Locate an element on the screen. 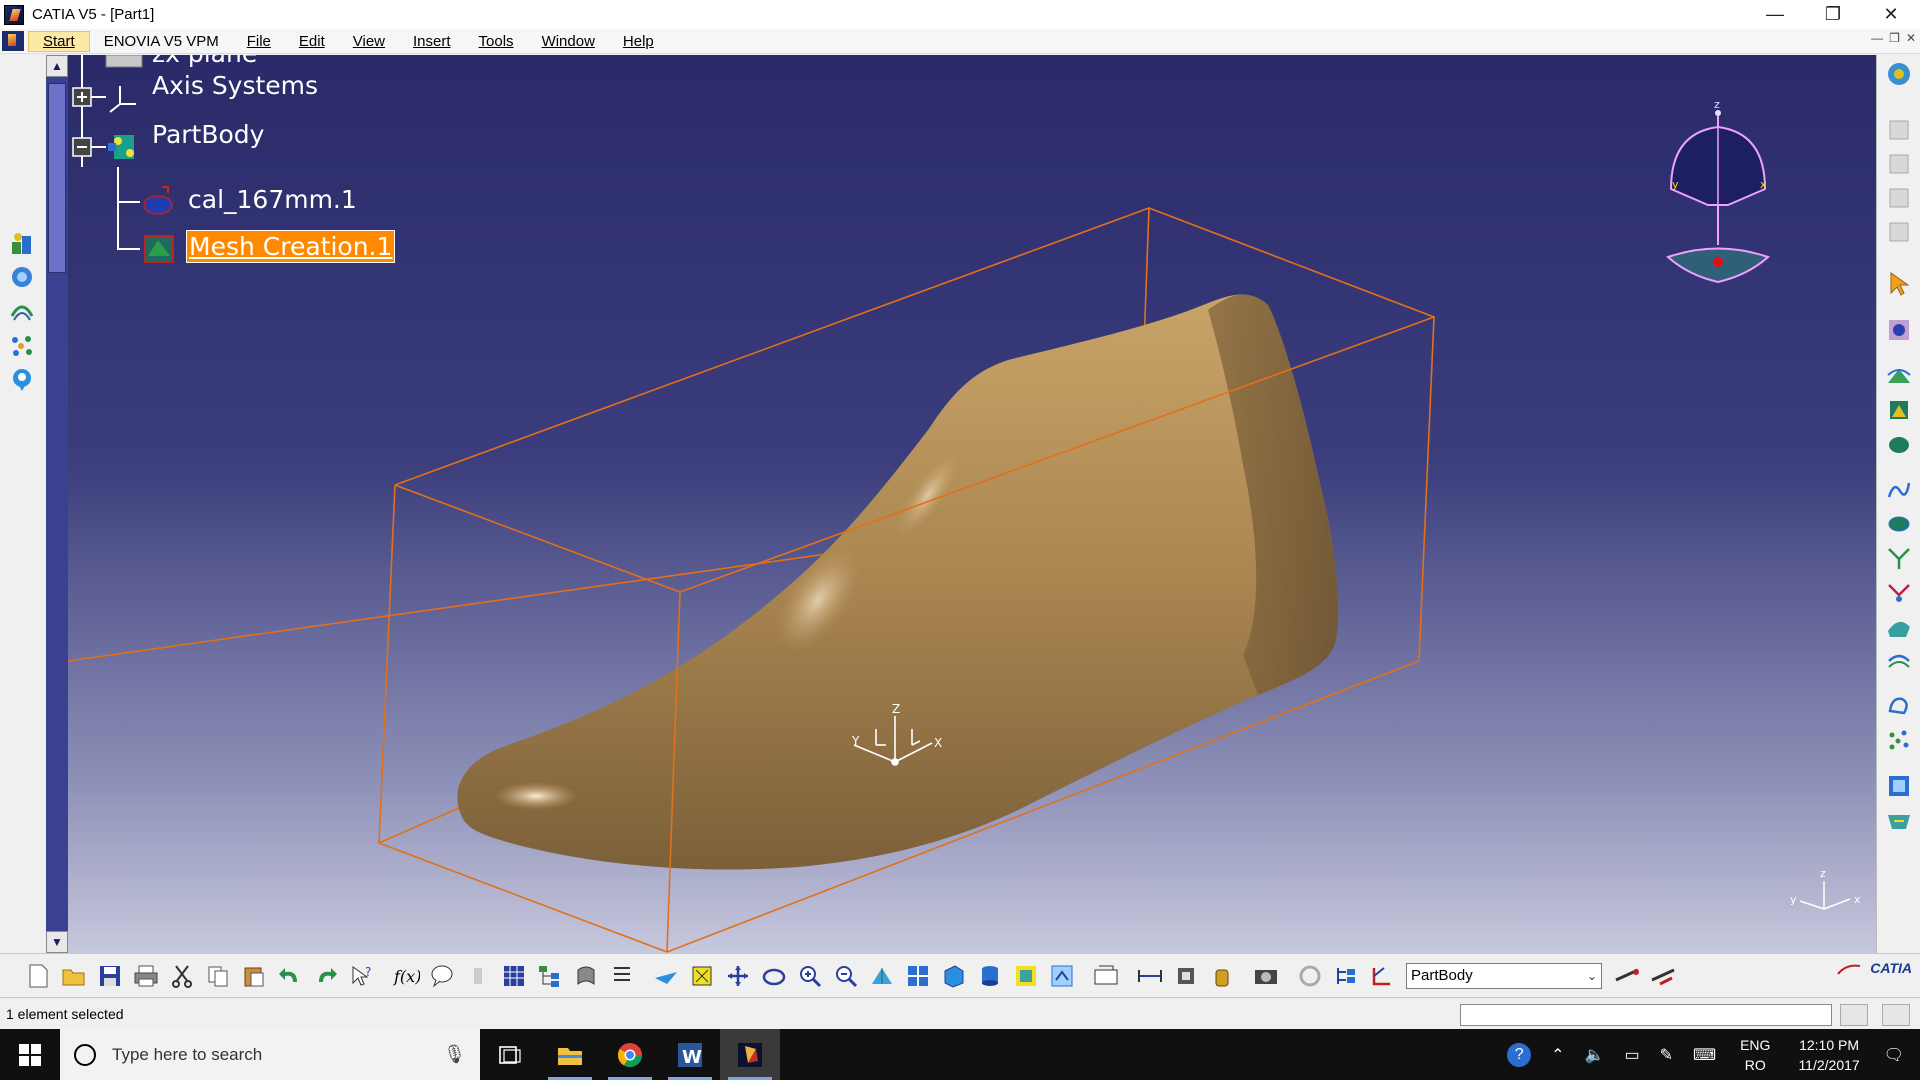  curve-from-scan-icon is located at coordinates (1899, 490).